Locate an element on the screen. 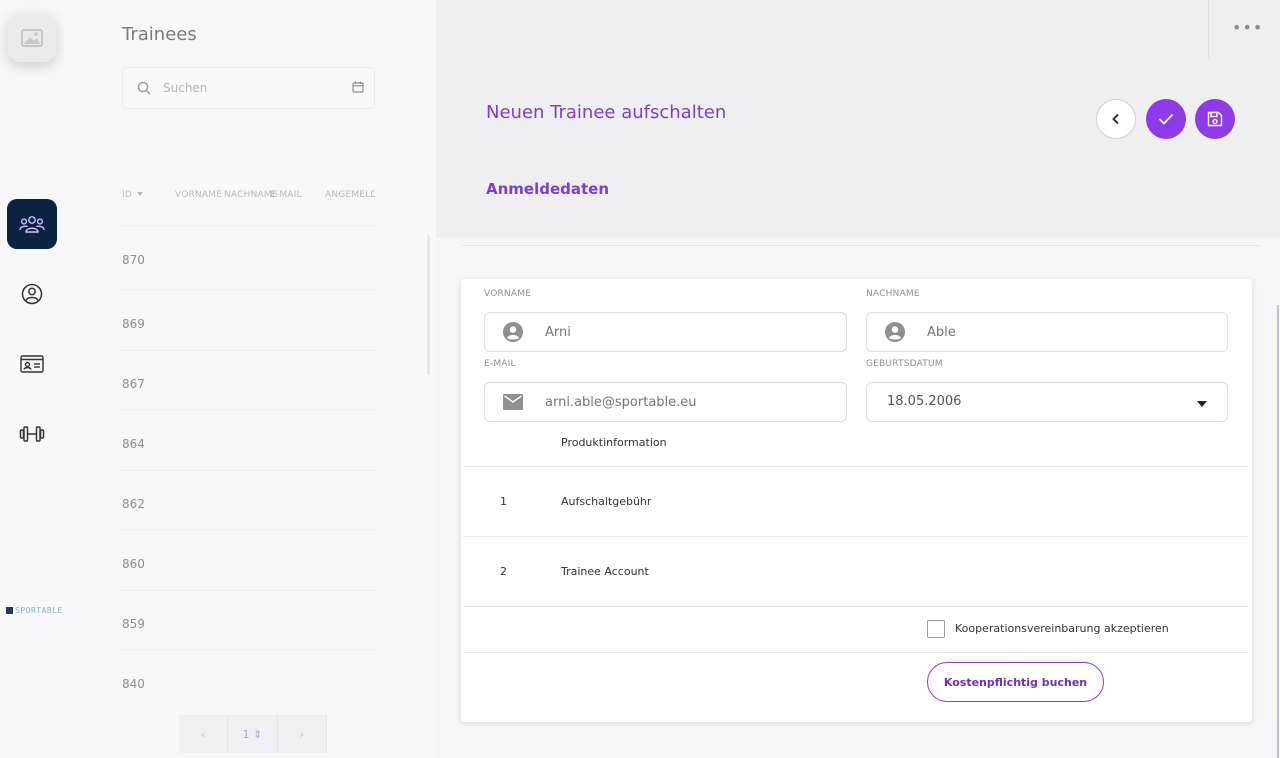  agreement-checkbox is located at coordinates (936, 629).